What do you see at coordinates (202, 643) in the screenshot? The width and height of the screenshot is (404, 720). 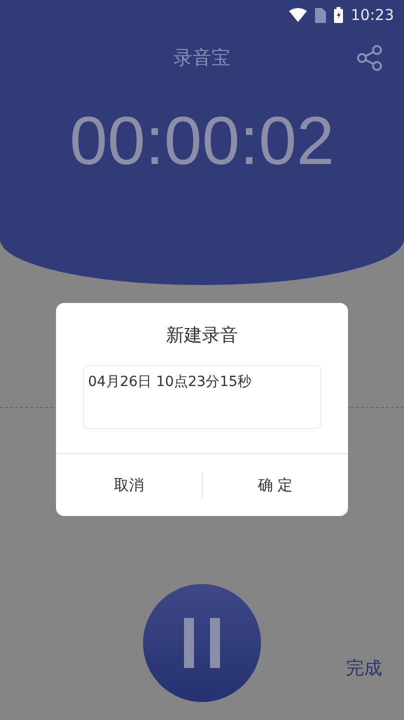 I see `pause-icon` at bounding box center [202, 643].